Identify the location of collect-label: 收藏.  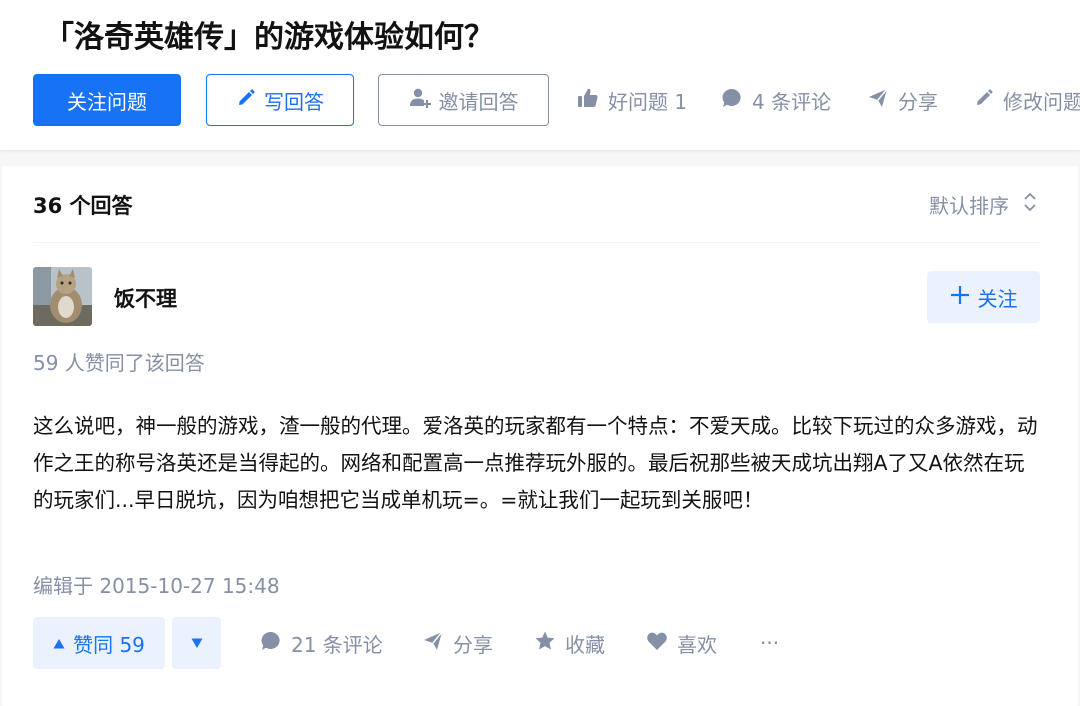
(585, 644).